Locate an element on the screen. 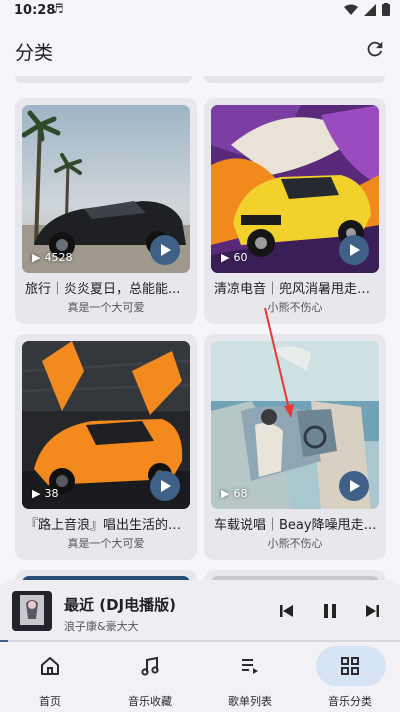 The width and height of the screenshot is (400, 712). playlist-card: ▶ 38 『路上音浪』唱出生活的无... 真是一个大可爱 is located at coordinates (106, 447).